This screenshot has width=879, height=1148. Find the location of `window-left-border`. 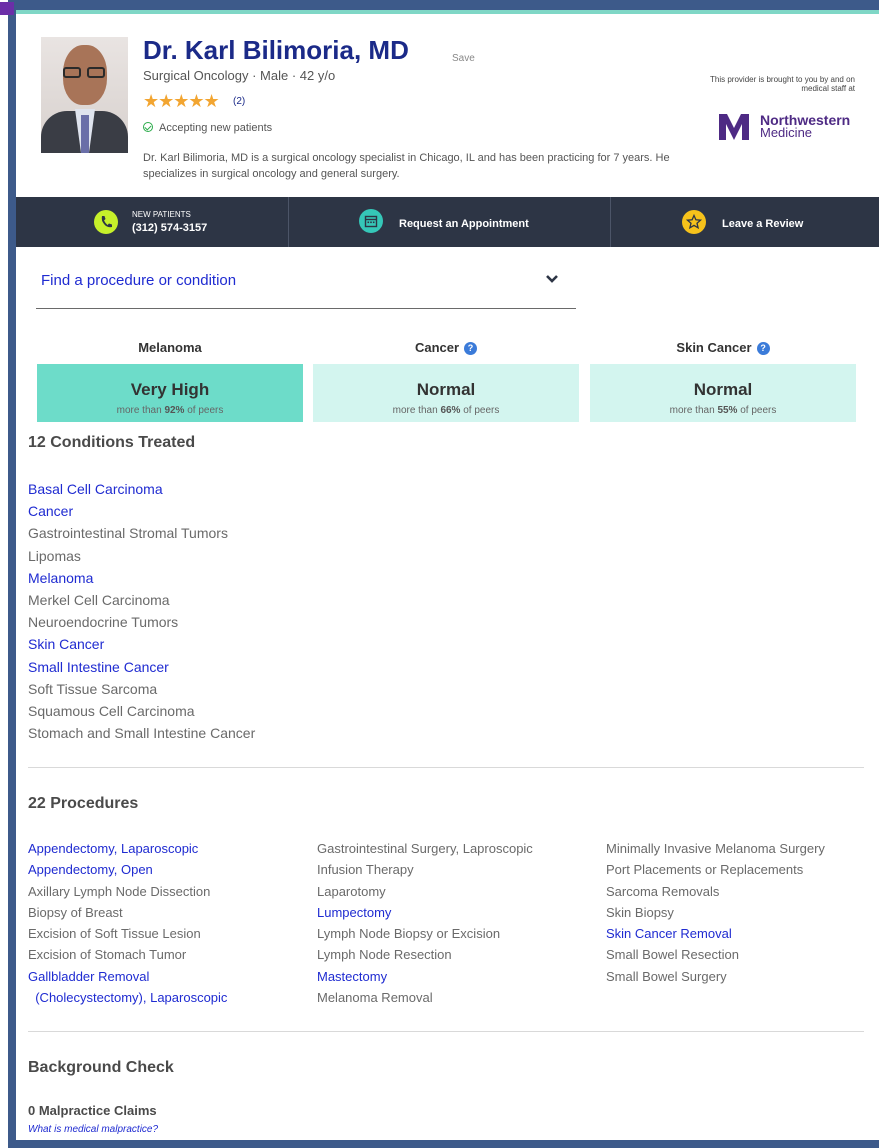

window-left-border is located at coordinates (8, 574).